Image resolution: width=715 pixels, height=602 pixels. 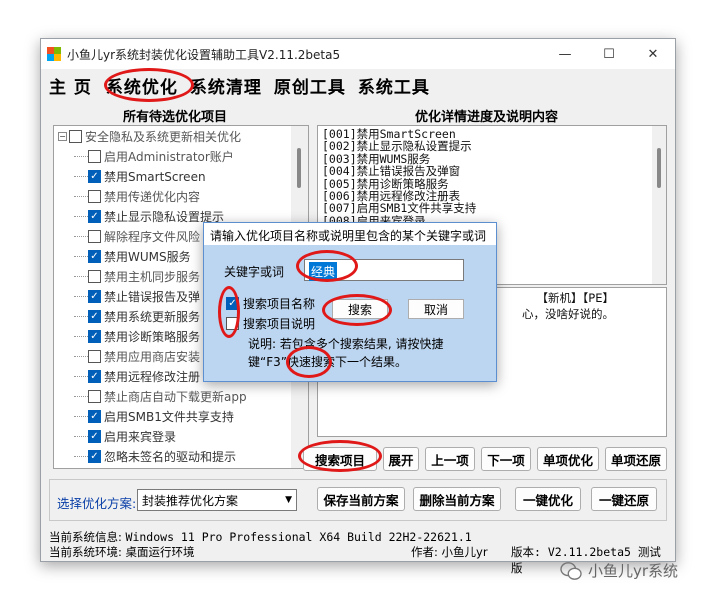 I want to click on tree-item: 禁用传递优化内容, so click(x=181, y=196).